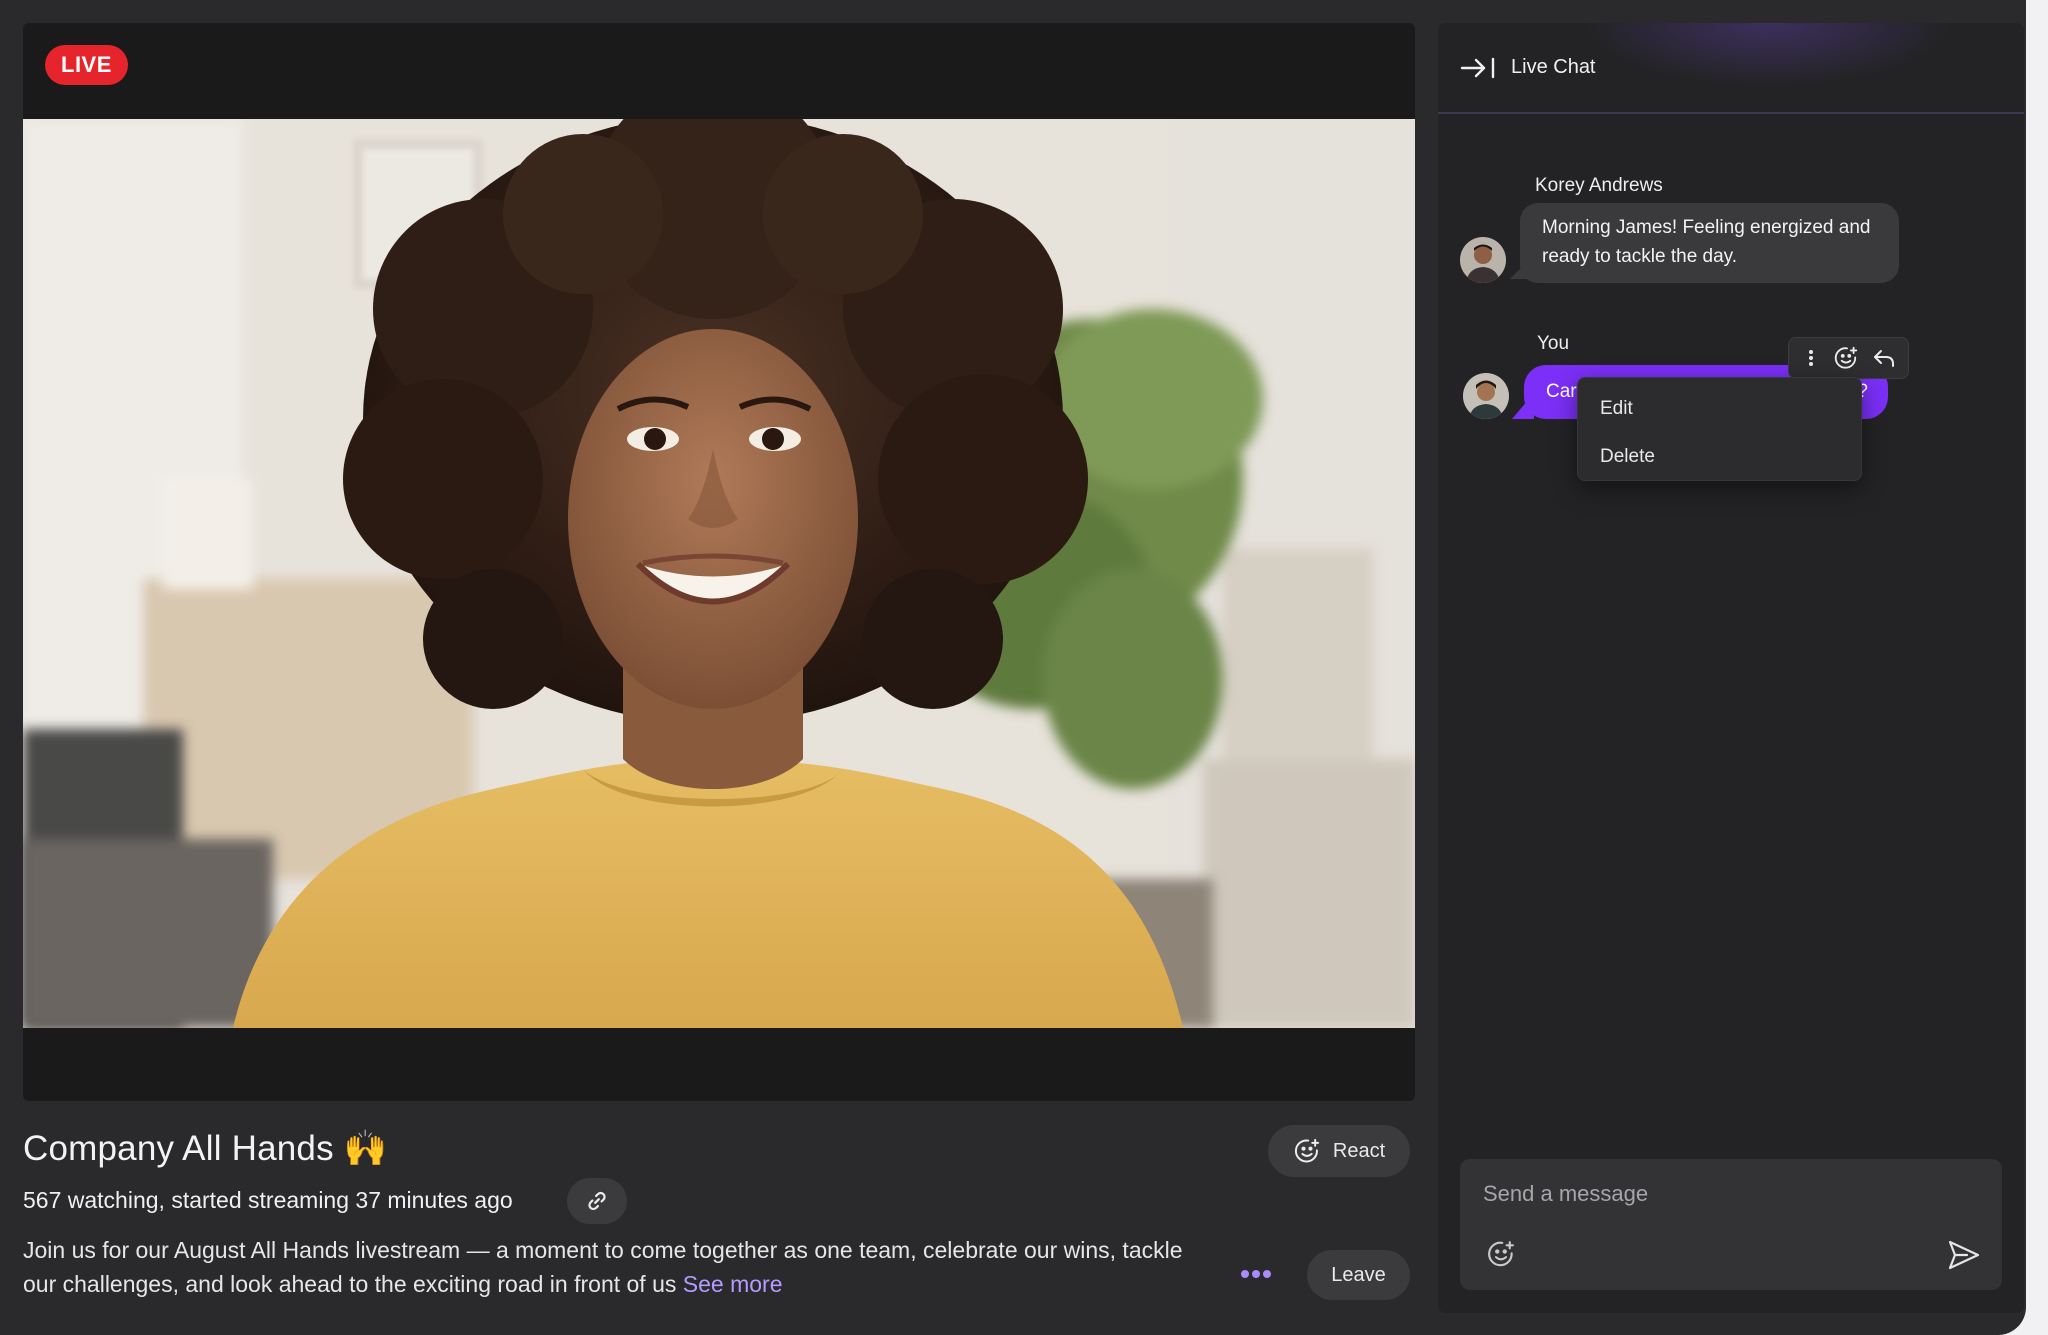 The width and height of the screenshot is (2048, 1335). Describe the element at coordinates (1478, 68) in the screenshot. I see `collapse-panel-icon` at that location.